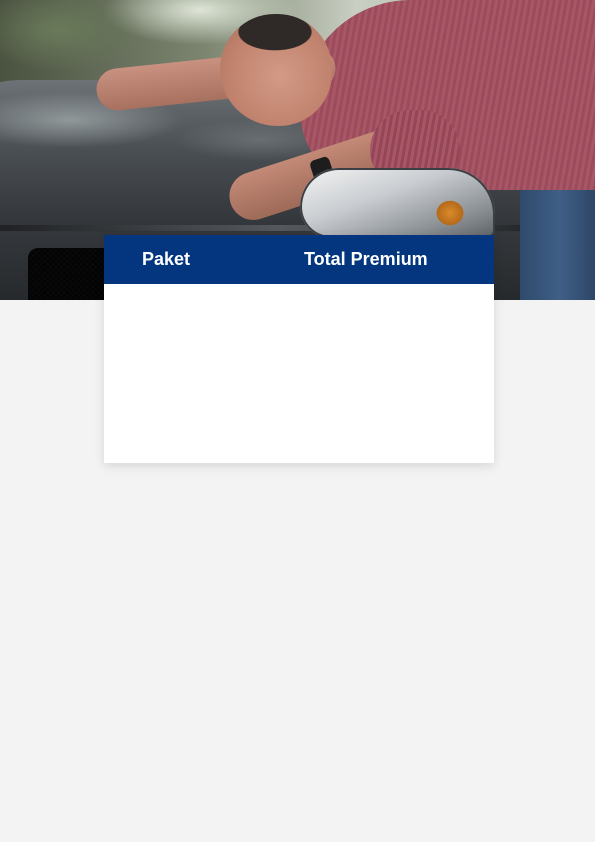  What do you see at coordinates (166, 259) in the screenshot?
I see `column-header-paket: Paket` at bounding box center [166, 259].